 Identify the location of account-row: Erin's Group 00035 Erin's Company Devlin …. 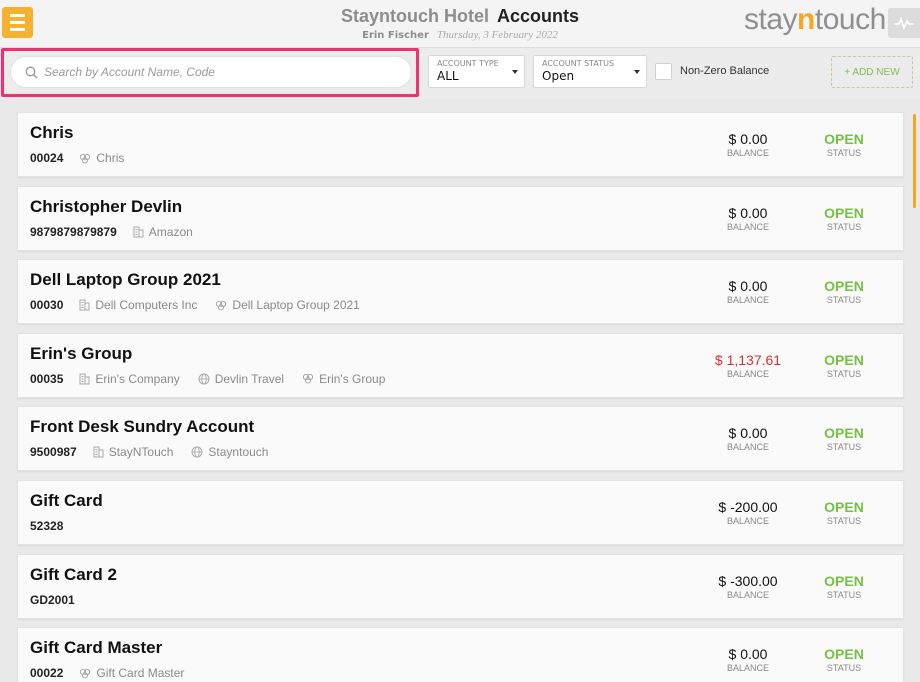
(460, 365).